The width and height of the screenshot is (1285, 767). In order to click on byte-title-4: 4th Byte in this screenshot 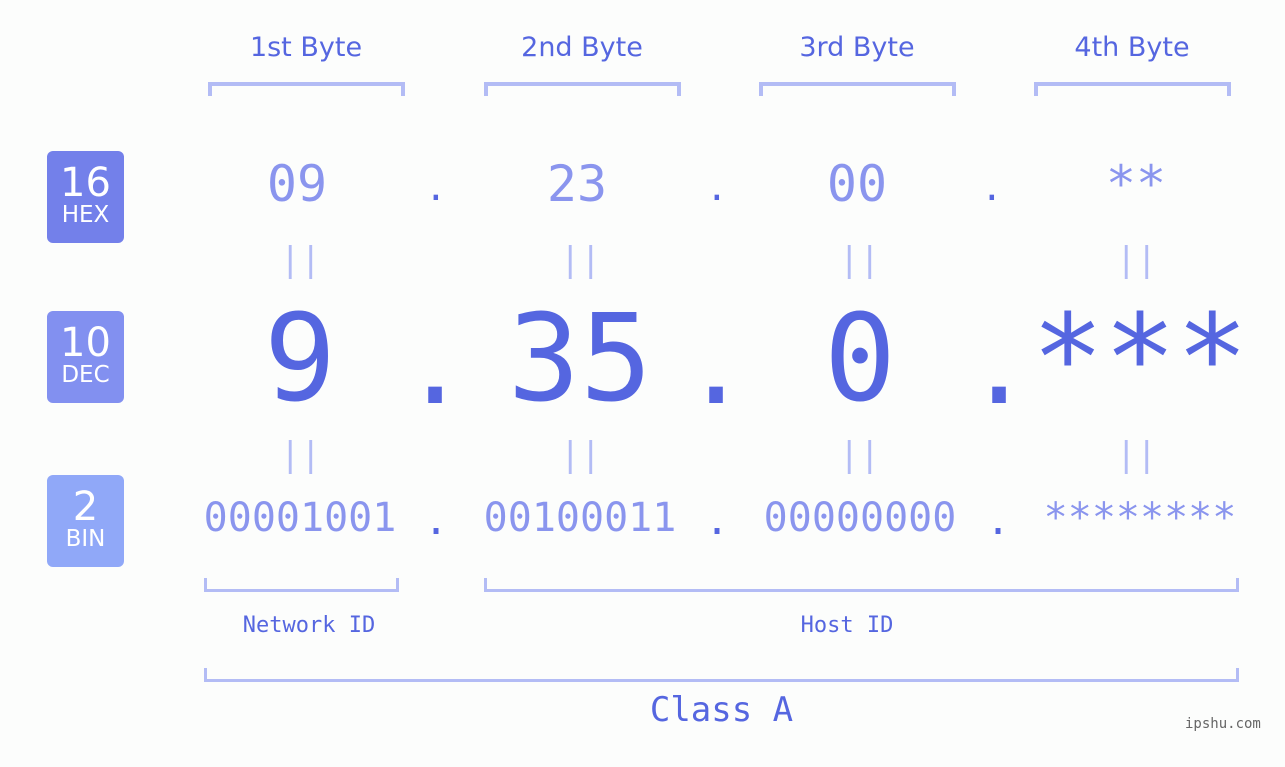, I will do `click(1132, 47)`.